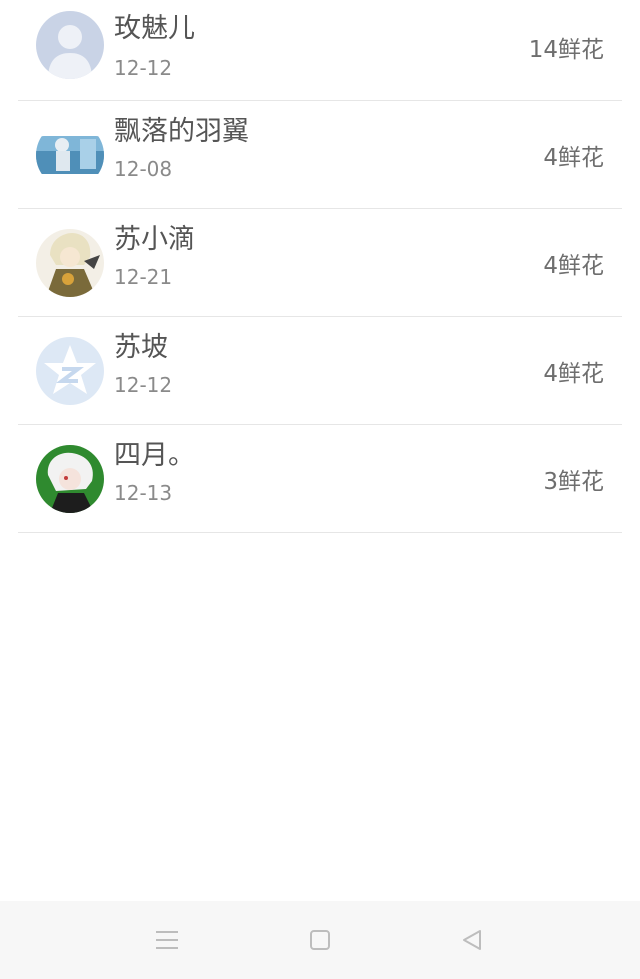  Describe the element at coordinates (181, 131) in the screenshot. I see `user-name: 飘落的羽翼` at that location.